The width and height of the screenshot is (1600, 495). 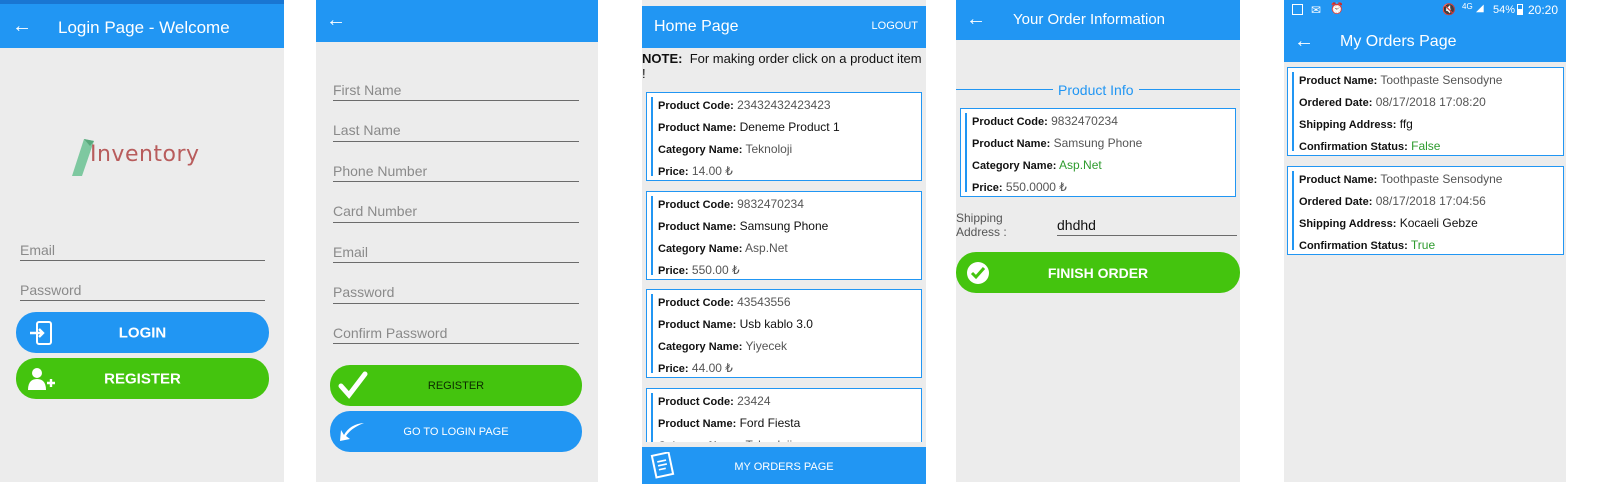 I want to click on product-name: Product Name: Deneme Product 1, so click(x=749, y=127).